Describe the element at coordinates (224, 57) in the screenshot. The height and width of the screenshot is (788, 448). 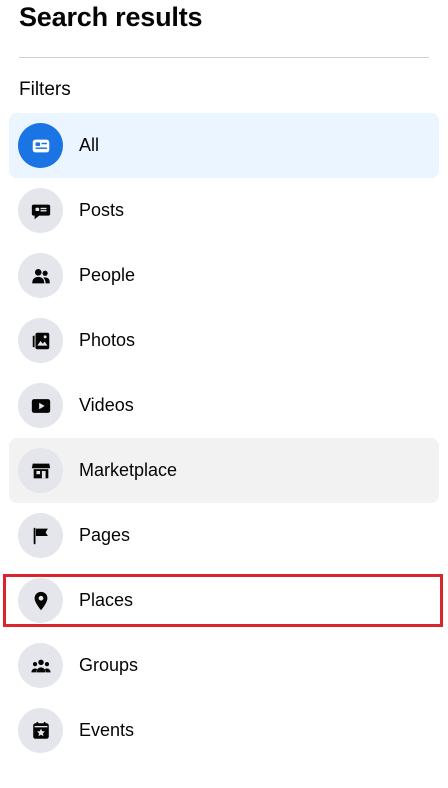
I see `divider` at that location.